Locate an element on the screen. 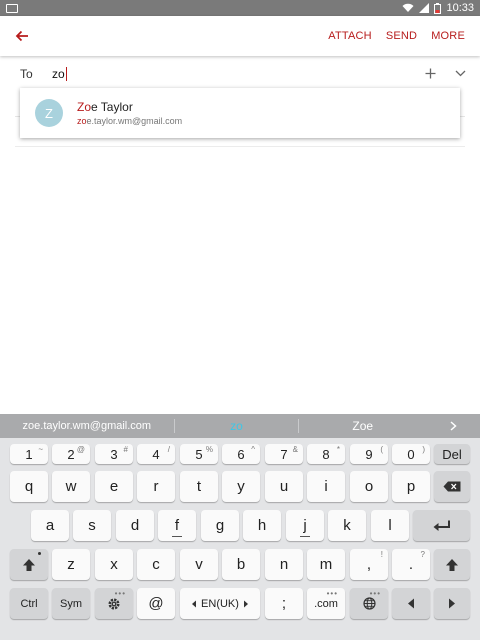 The height and width of the screenshot is (640, 480). send-button: SEND is located at coordinates (401, 36).